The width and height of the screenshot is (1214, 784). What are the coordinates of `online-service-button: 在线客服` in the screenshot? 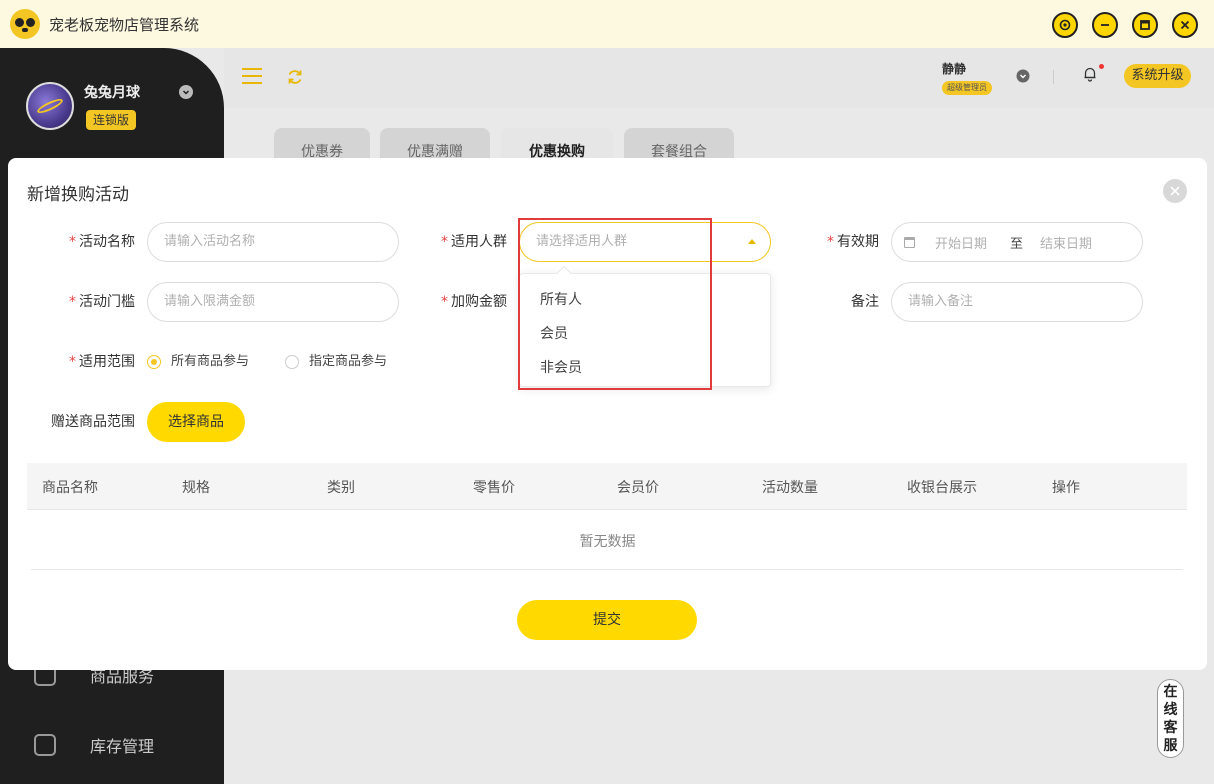 It's located at (1170, 718).